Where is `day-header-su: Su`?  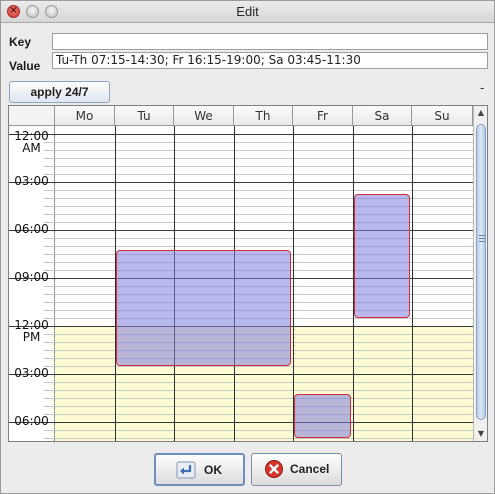 day-header-su: Su is located at coordinates (442, 116).